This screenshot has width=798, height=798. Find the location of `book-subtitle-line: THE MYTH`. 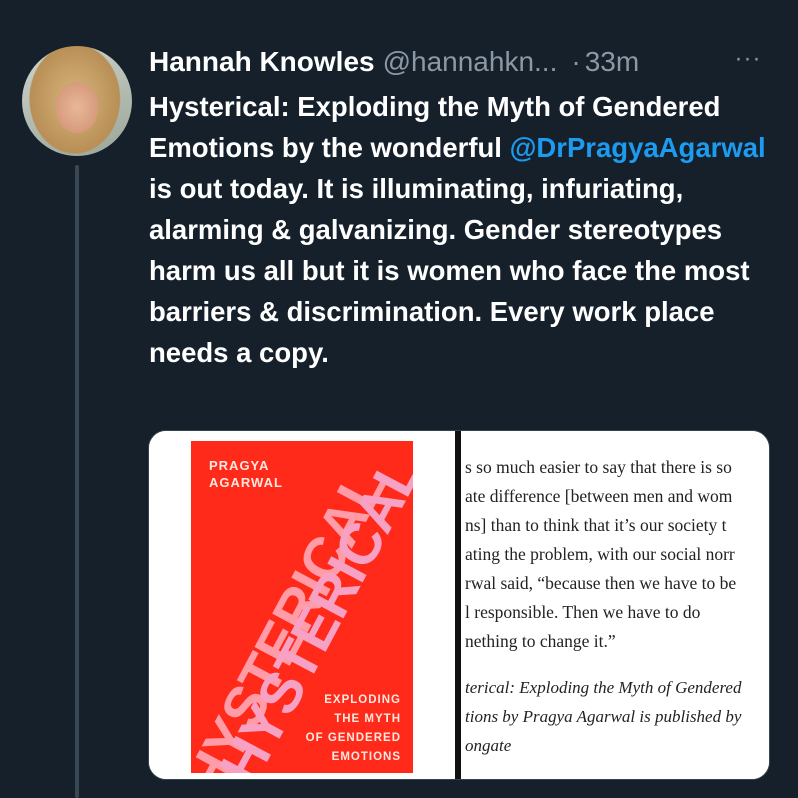

book-subtitle-line: THE MYTH is located at coordinates (367, 719).